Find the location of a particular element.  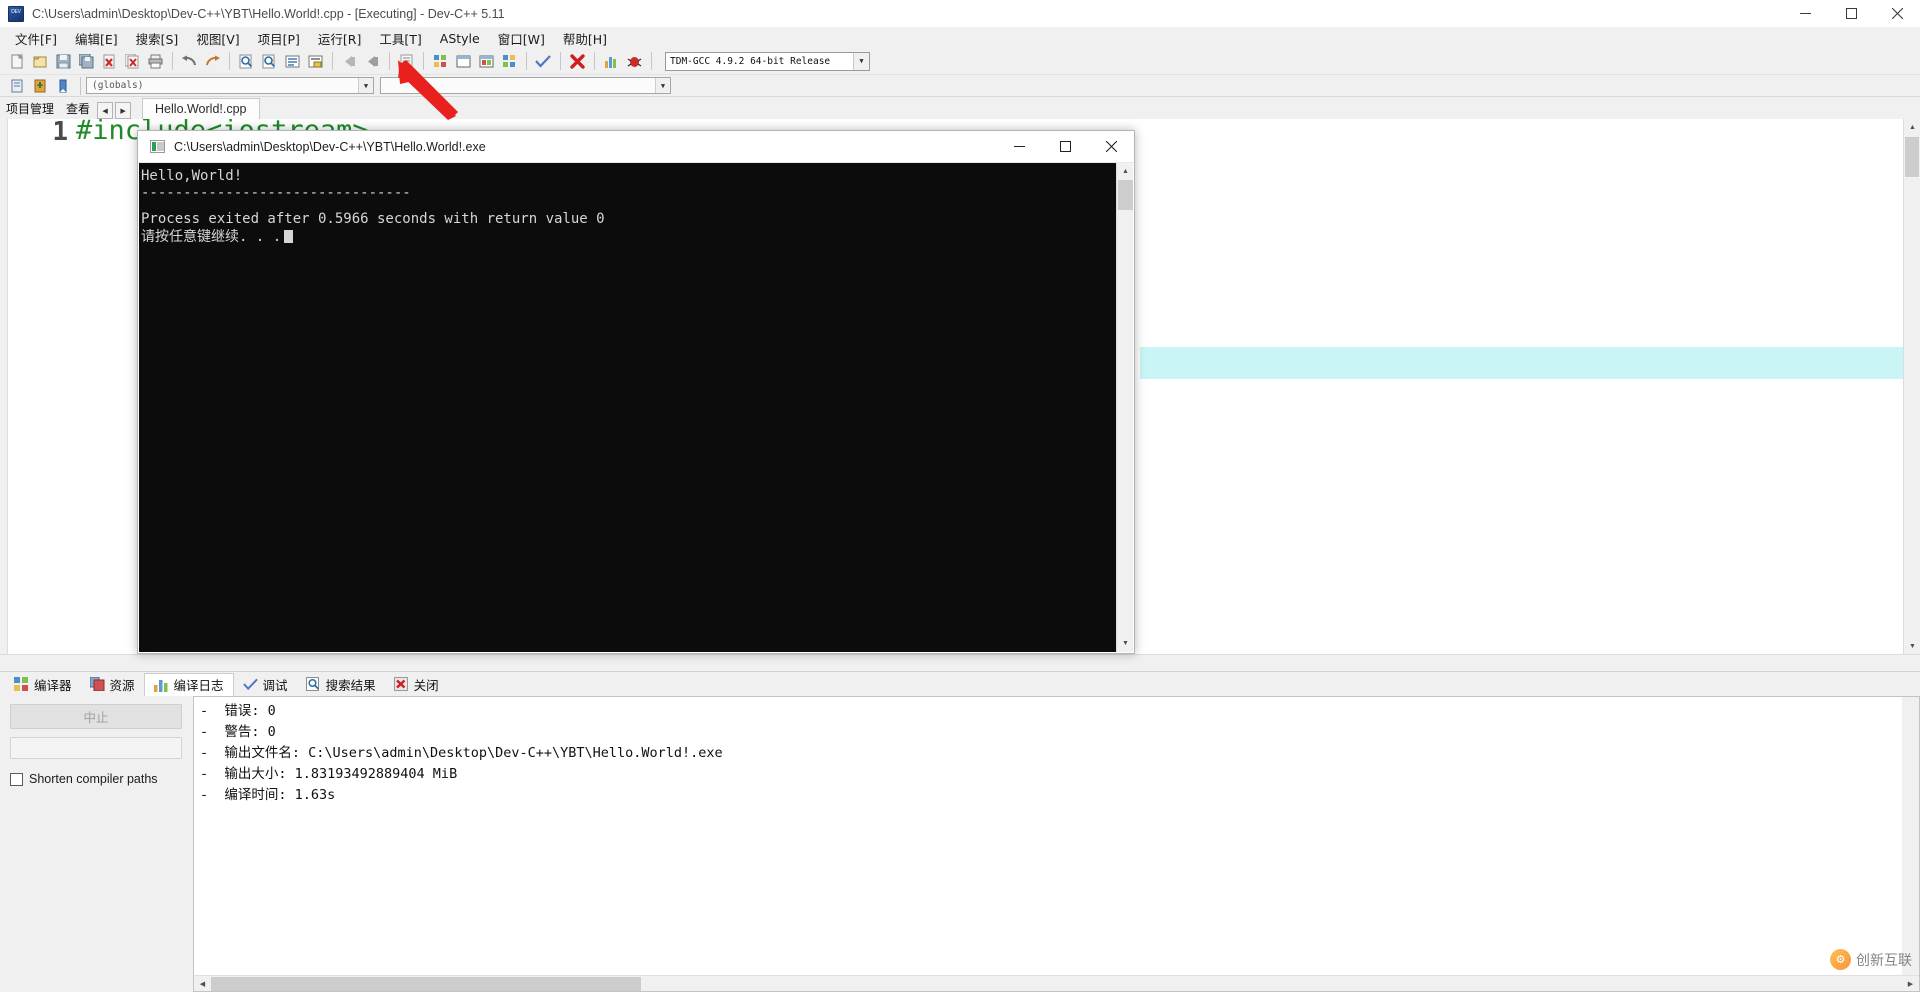

compiler-set-dropdown: TDM-GCC 4.9.2 64-bit Release ▼ is located at coordinates (767, 61).